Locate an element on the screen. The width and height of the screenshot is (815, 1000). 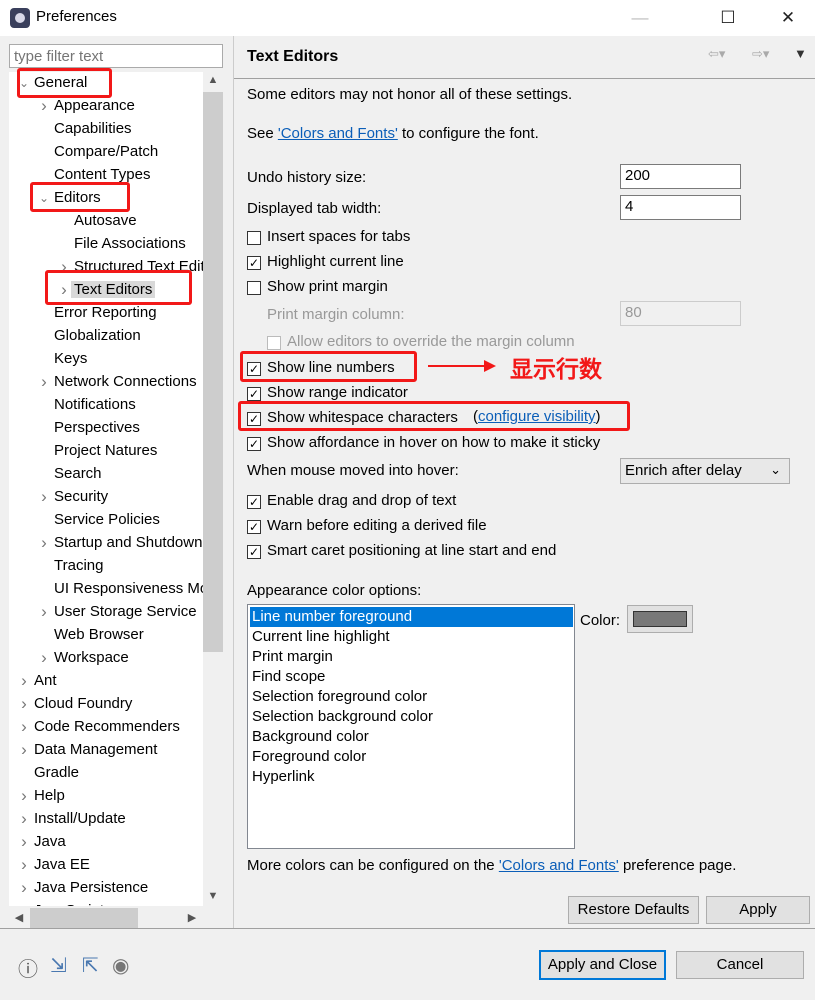
help-icon: ⓘ is located at coordinates (28, 967).